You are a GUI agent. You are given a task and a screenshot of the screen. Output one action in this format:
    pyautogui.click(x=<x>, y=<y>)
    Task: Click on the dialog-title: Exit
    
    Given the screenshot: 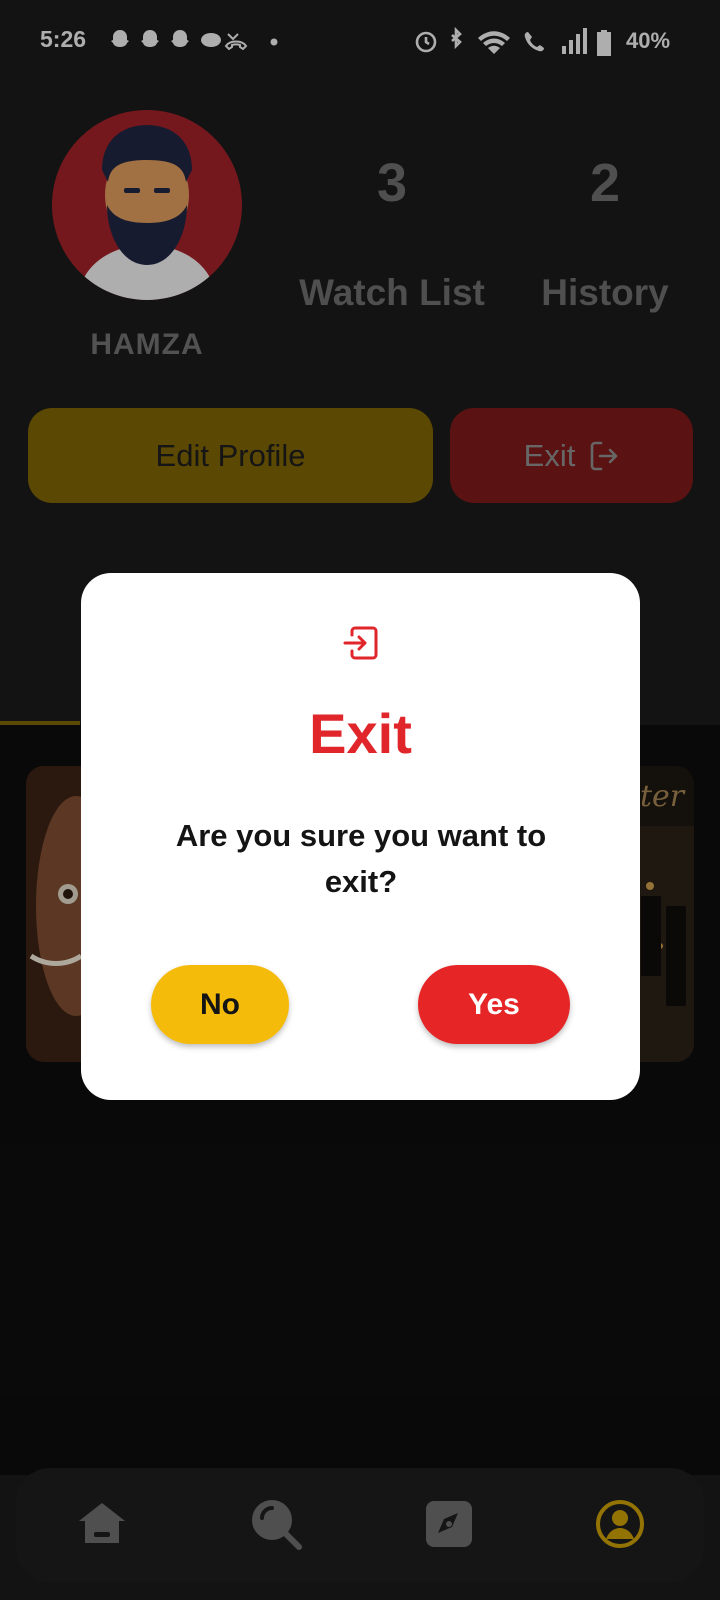 What is the action you would take?
    pyautogui.click(x=360, y=733)
    